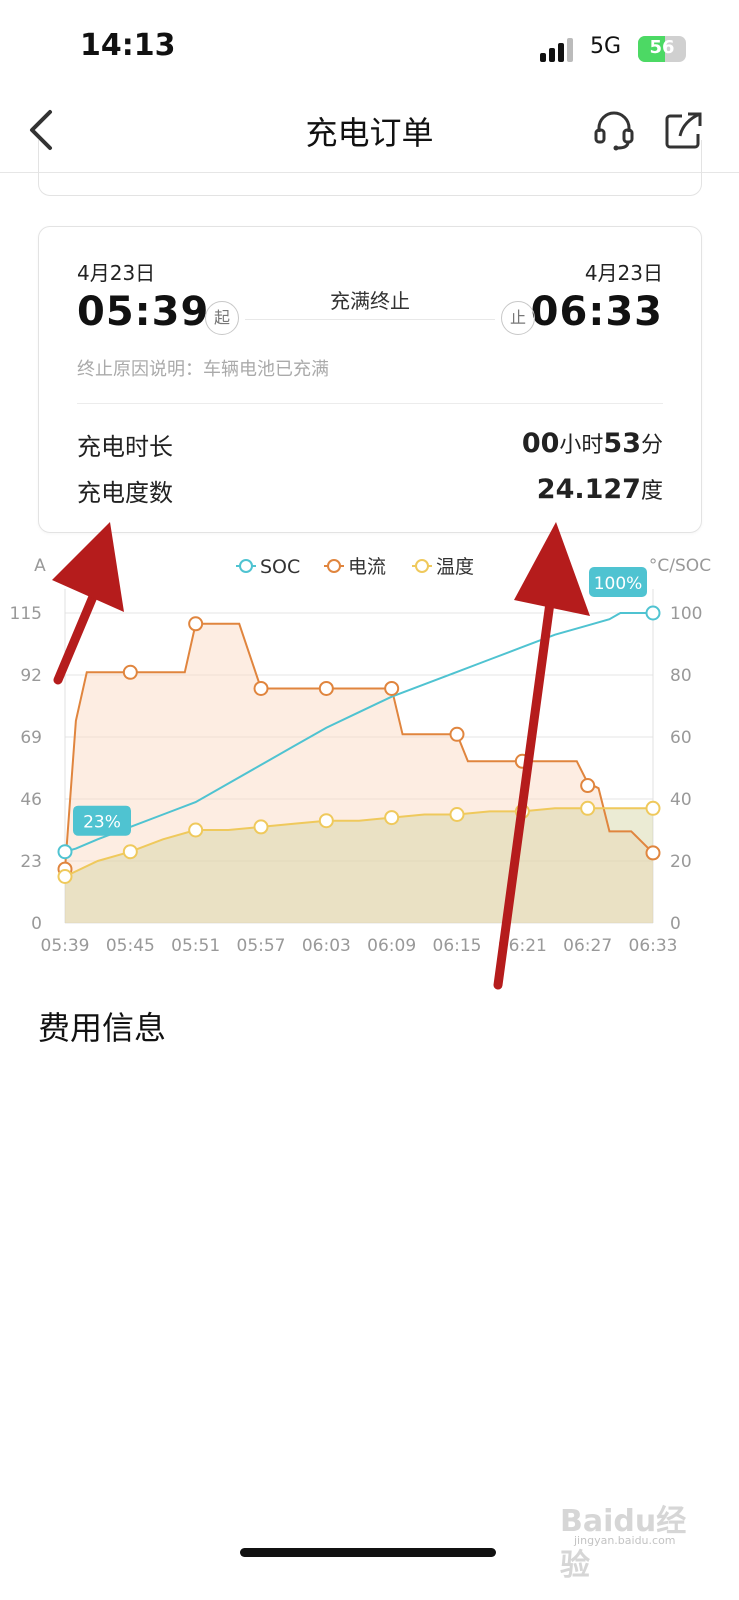 The image size is (739, 1600). I want to click on right-tick-label: 80, so click(681, 676).